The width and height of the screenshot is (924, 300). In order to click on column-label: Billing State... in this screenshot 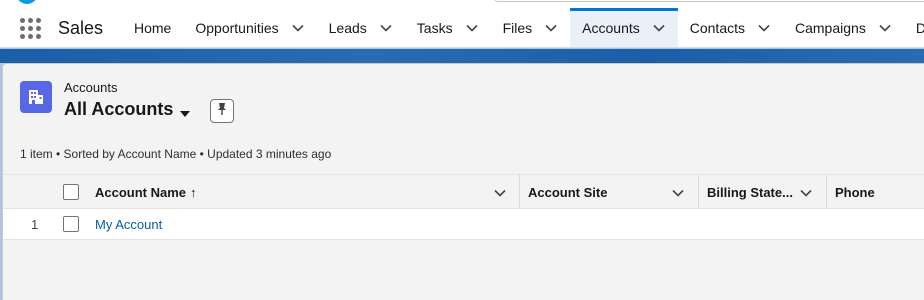, I will do `click(750, 192)`.